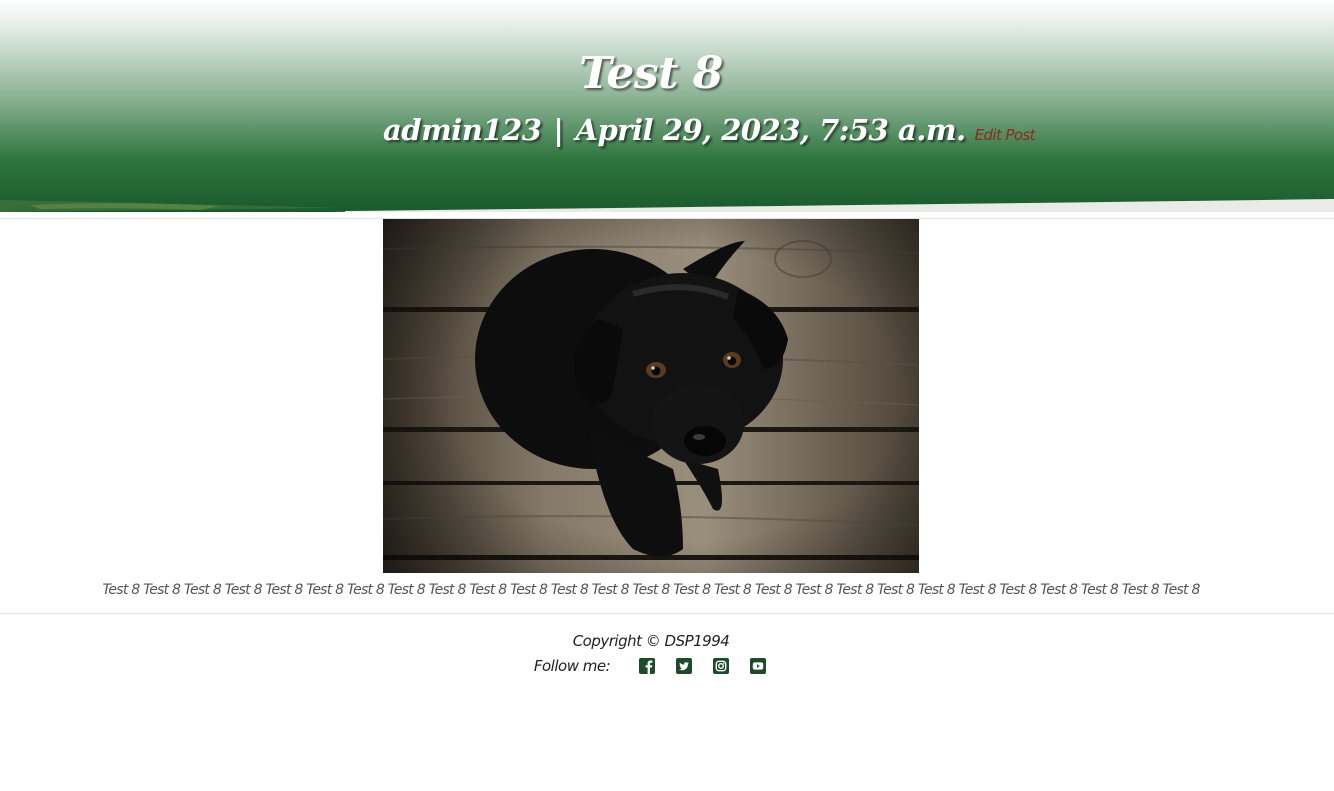  I want to click on facebook-icon, so click(647, 666).